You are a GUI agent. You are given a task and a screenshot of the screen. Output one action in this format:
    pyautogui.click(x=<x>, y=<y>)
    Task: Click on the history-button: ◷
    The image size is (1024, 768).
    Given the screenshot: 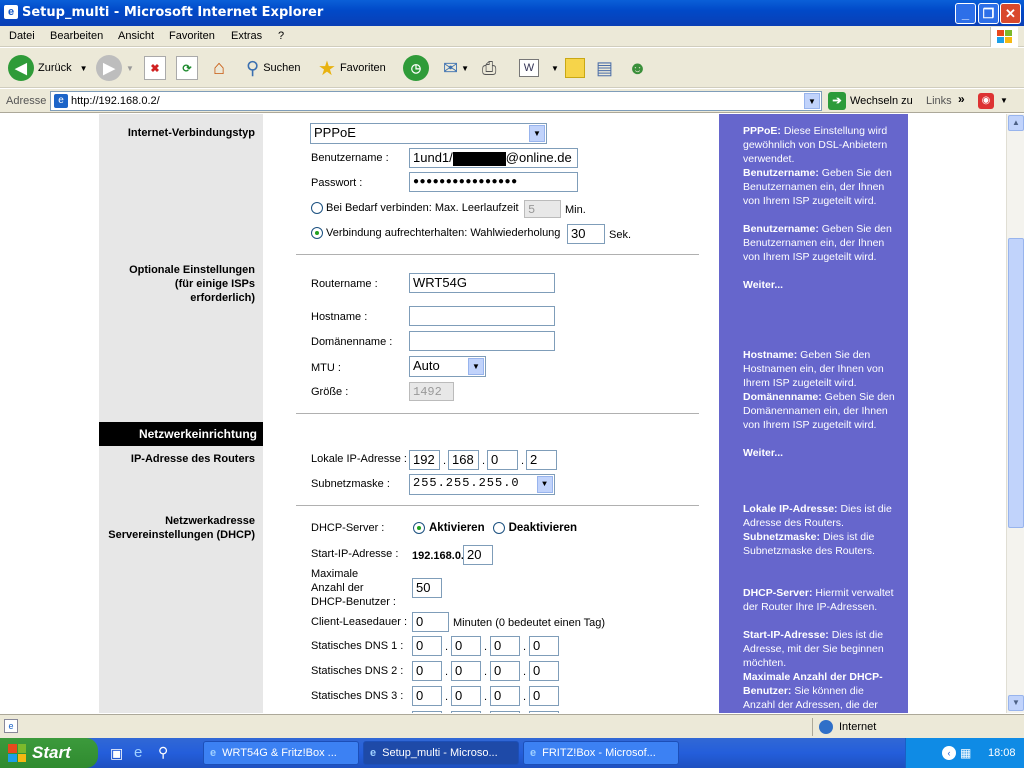 What is the action you would take?
    pyautogui.click(x=416, y=68)
    